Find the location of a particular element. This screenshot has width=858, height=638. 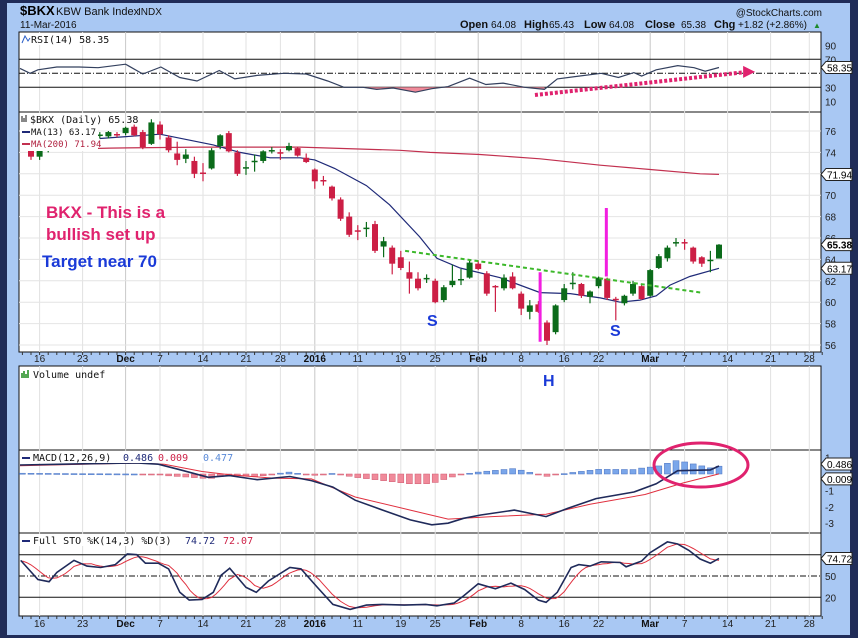

close-label: Close is located at coordinates (660, 25).